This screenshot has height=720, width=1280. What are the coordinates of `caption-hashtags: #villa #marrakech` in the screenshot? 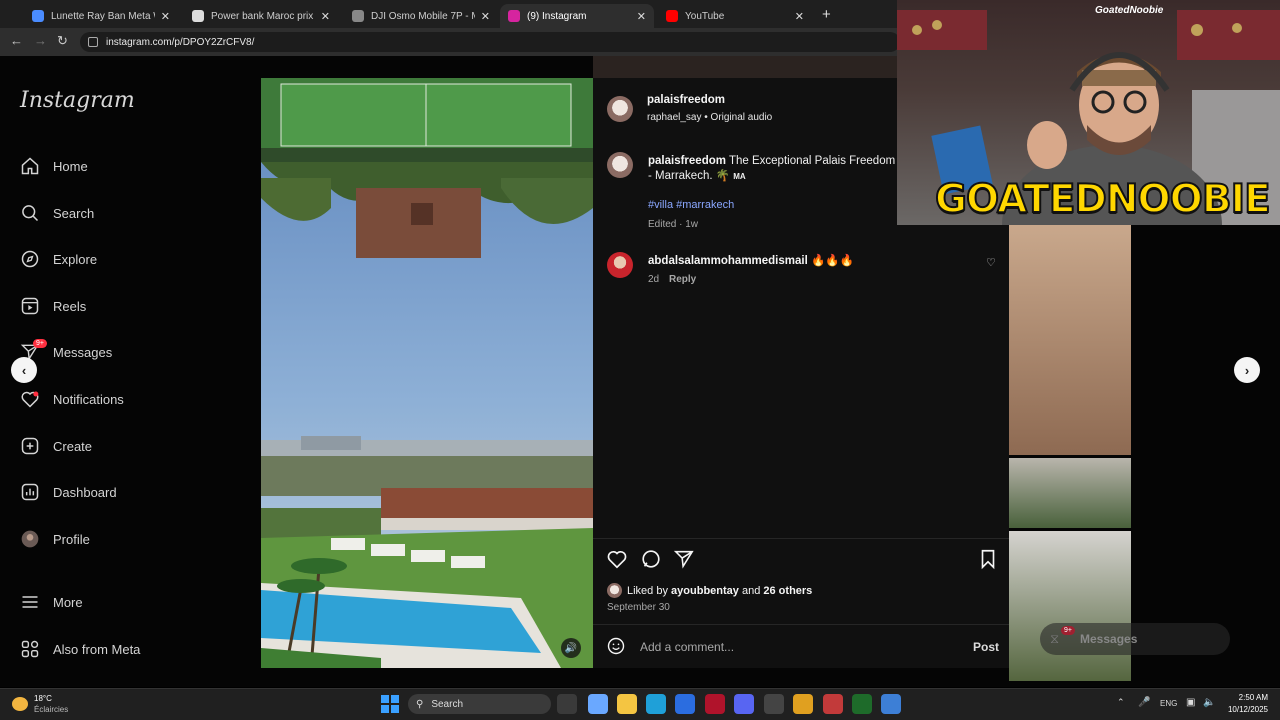 It's located at (691, 205).